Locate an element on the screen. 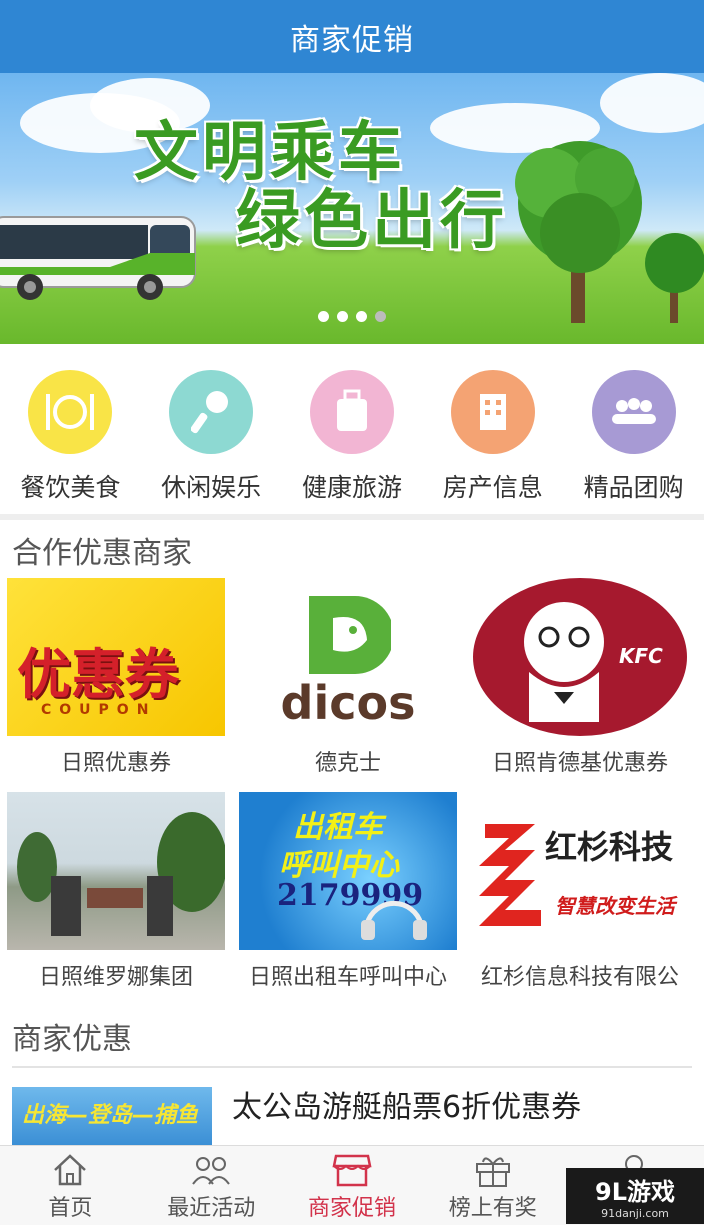  dicos-bird-icon is located at coordinates (350, 635).